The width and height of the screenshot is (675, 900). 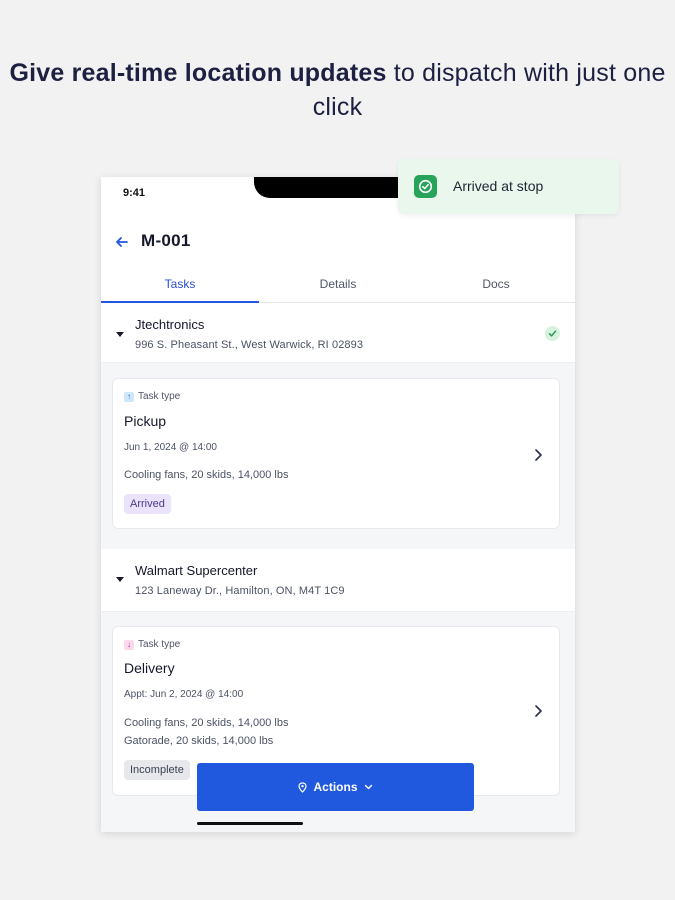 What do you see at coordinates (122, 242) in the screenshot?
I see `back-arrow-icon` at bounding box center [122, 242].